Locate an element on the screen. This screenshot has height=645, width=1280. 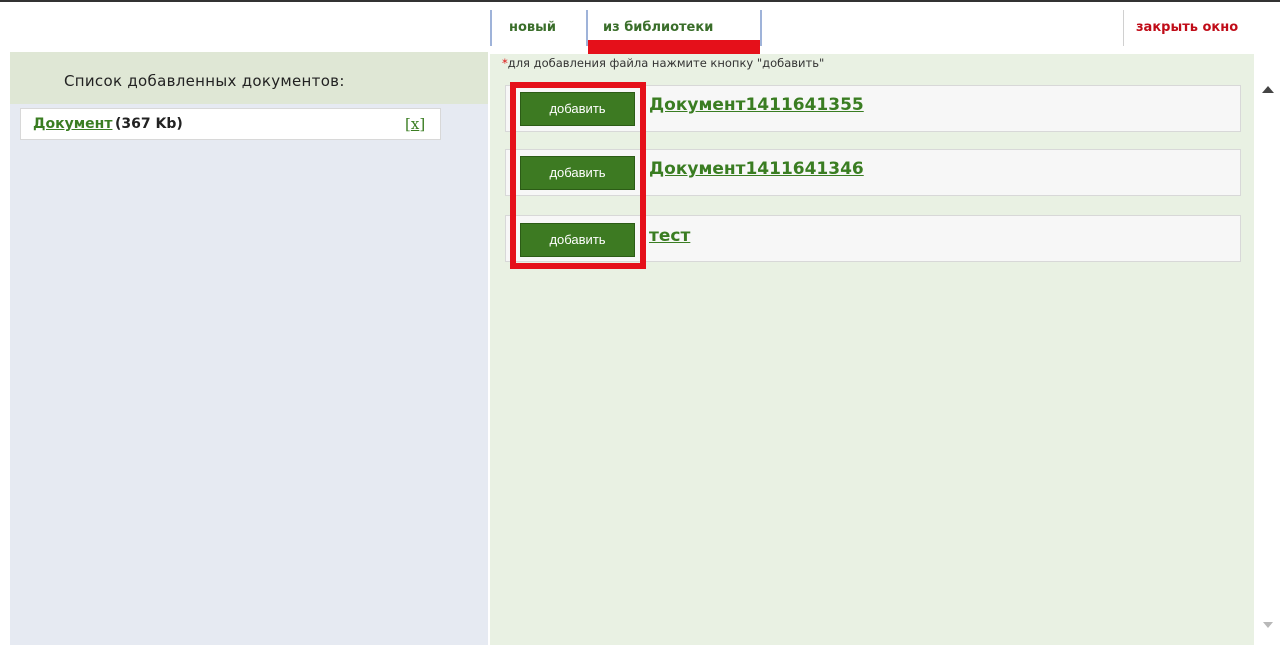
added-docs-header: Список добавленных документов: is located at coordinates (249, 78).